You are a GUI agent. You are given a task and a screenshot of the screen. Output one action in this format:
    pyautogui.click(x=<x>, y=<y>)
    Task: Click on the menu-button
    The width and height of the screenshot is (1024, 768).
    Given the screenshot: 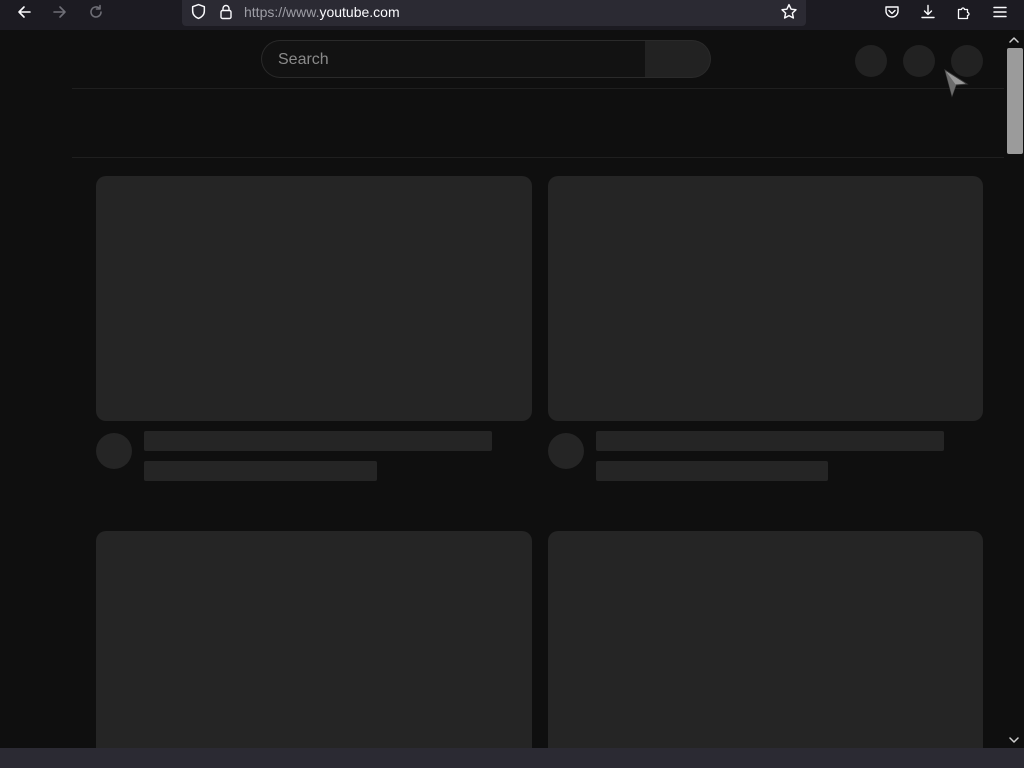 What is the action you would take?
    pyautogui.click(x=1000, y=12)
    